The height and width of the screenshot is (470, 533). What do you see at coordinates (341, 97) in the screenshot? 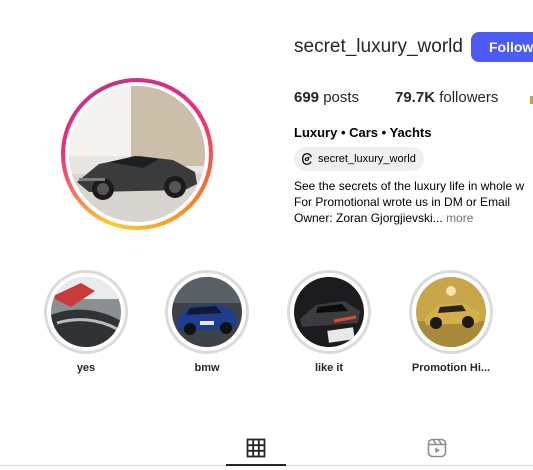
I see `posts-label: posts` at bounding box center [341, 97].